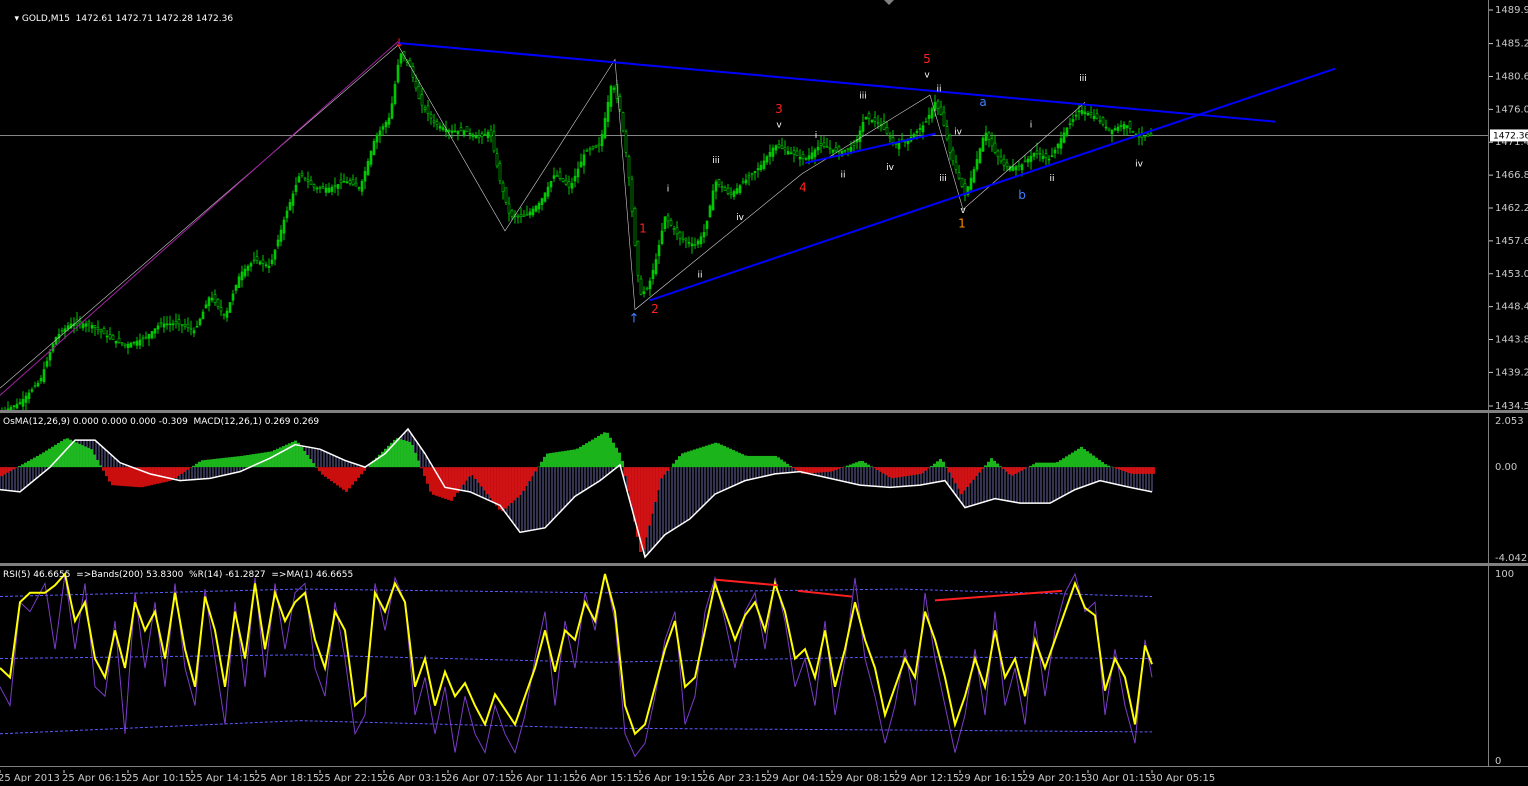 The height and width of the screenshot is (786, 1528). I want to click on wave-label: 5, so click(927, 59).